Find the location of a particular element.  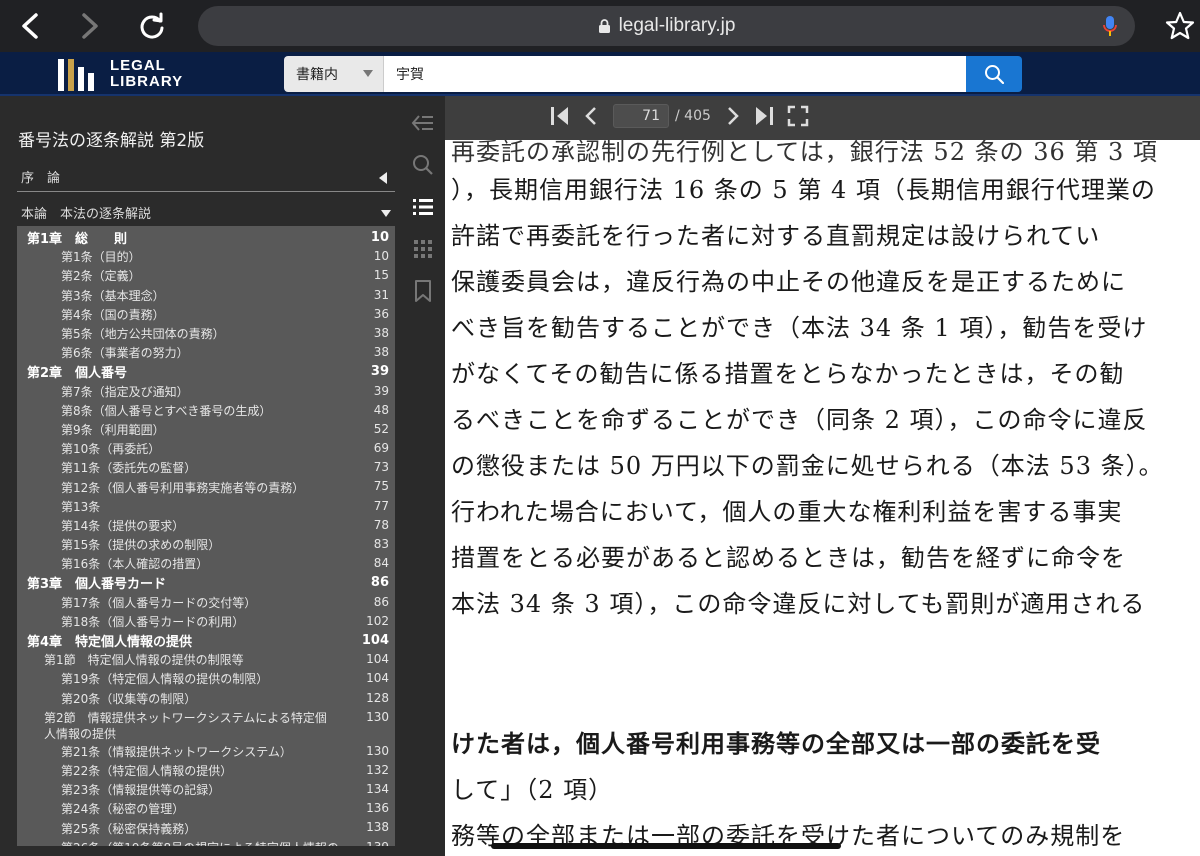

toc-row-label: 第5条（地方公共団体の責務） is located at coordinates (143, 334).